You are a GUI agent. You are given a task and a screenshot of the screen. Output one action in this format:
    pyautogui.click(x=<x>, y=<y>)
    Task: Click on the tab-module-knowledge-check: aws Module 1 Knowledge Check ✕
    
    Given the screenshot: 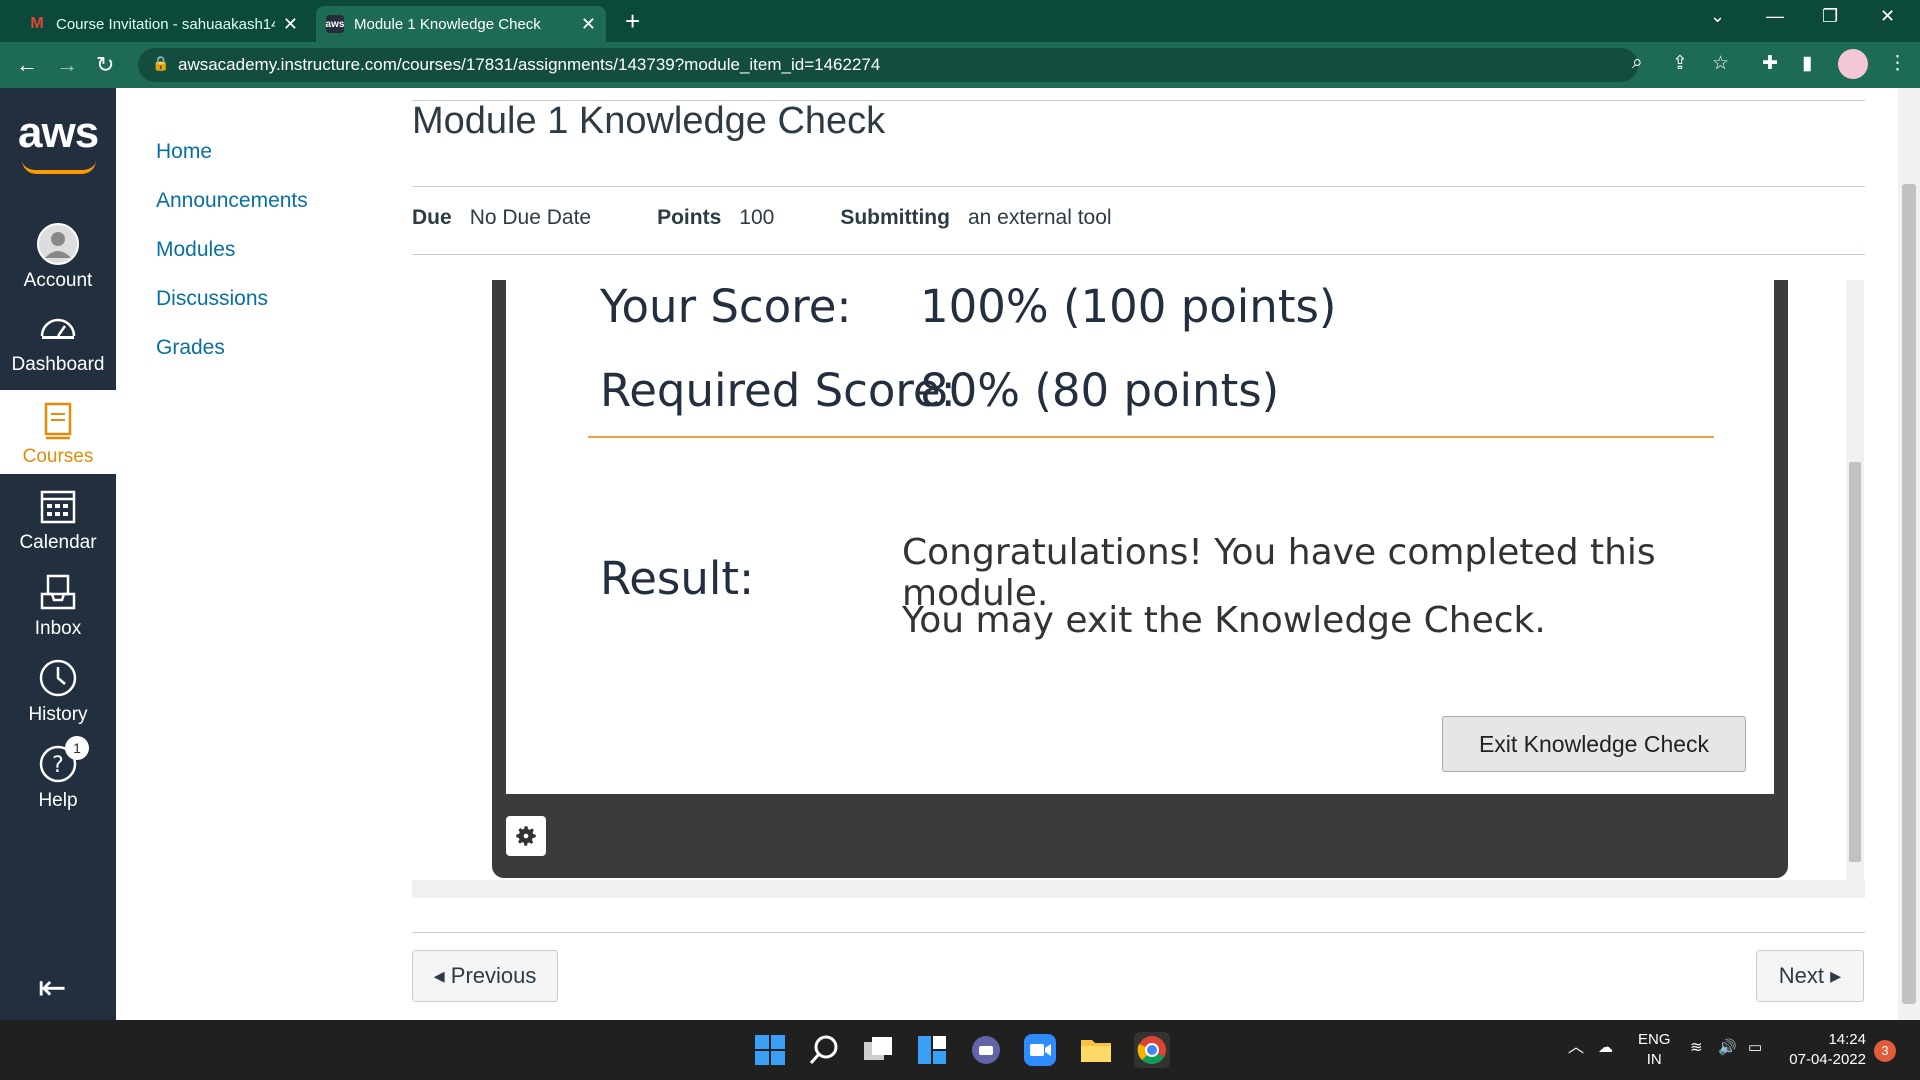 What is the action you would take?
    pyautogui.click(x=461, y=24)
    